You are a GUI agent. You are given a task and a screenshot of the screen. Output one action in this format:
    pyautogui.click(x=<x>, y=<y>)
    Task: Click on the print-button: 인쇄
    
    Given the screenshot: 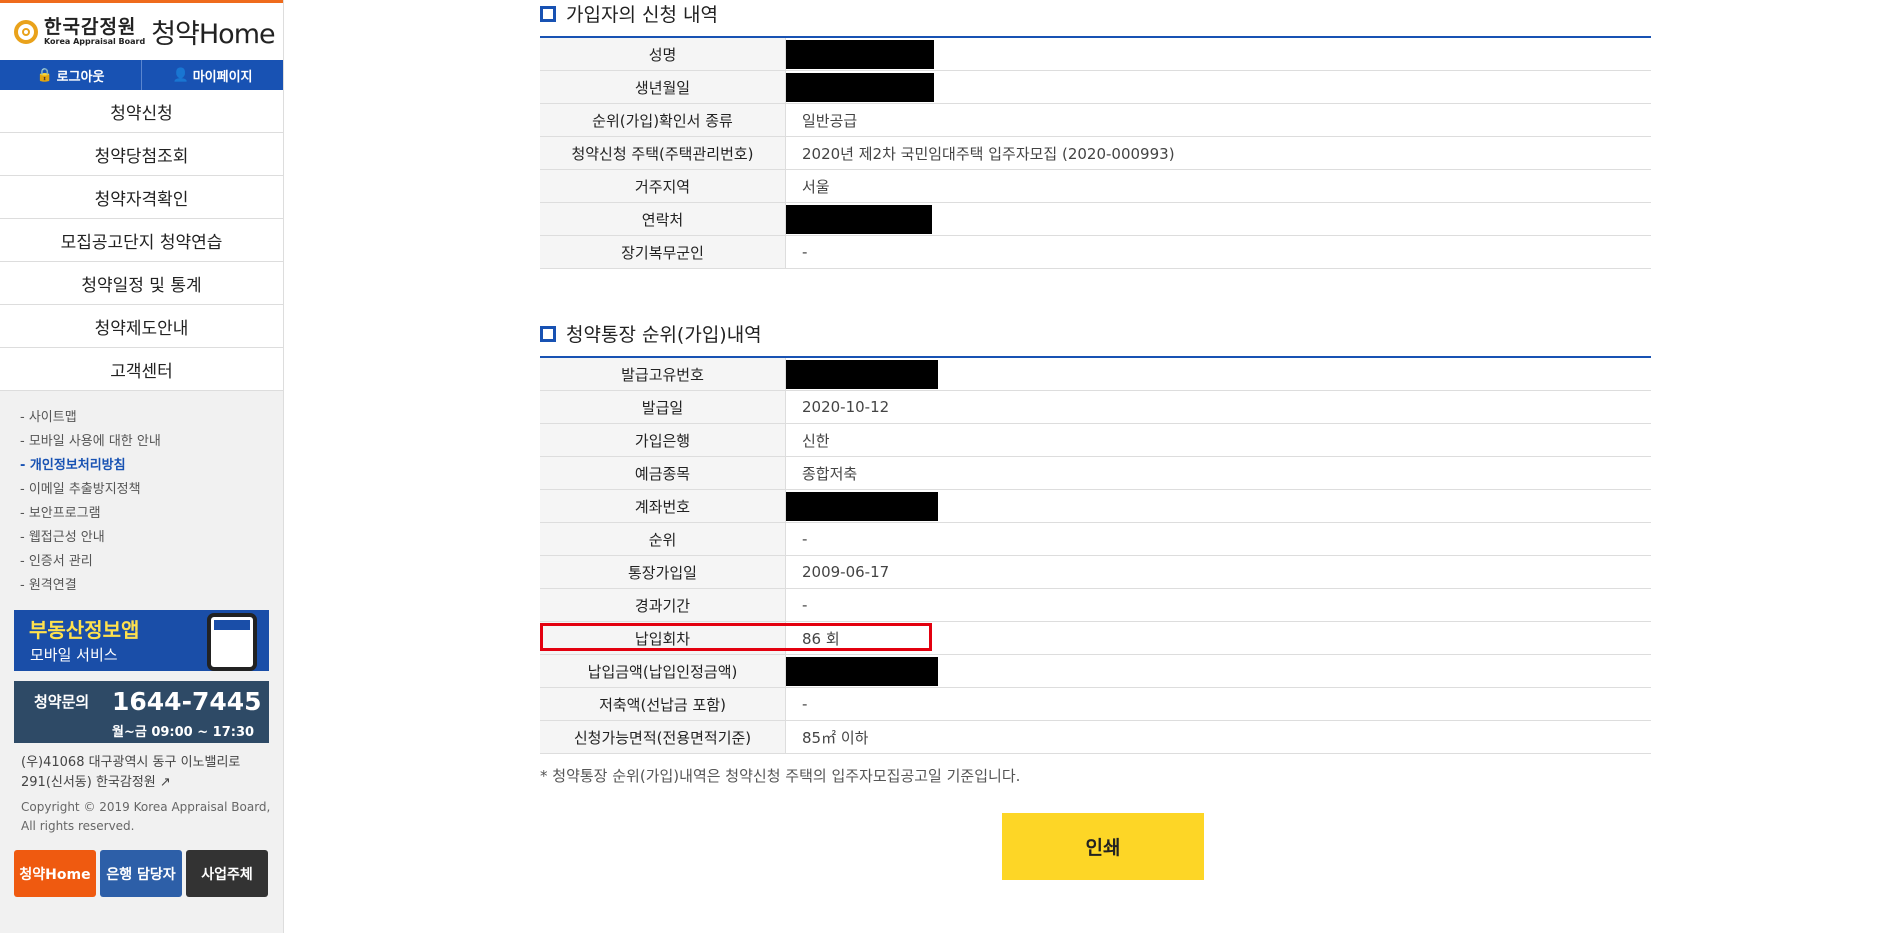 What is the action you would take?
    pyautogui.click(x=1103, y=846)
    